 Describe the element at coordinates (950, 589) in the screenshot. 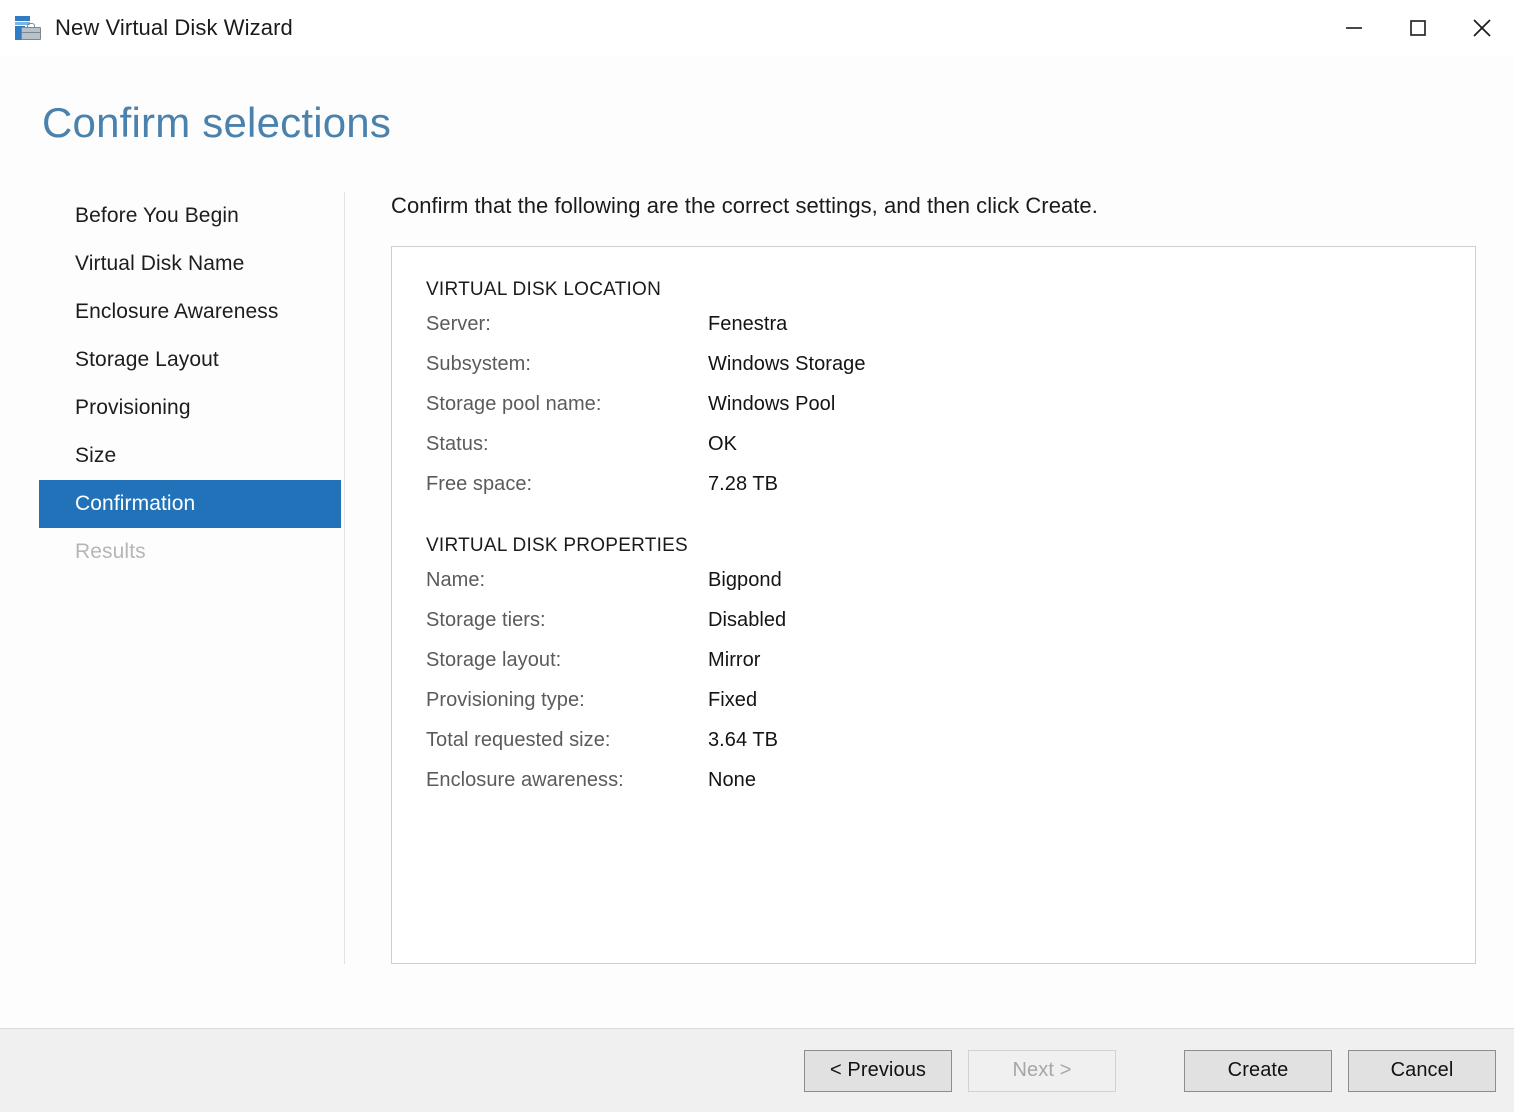

I see `summary-row: Name: Bigpond` at that location.